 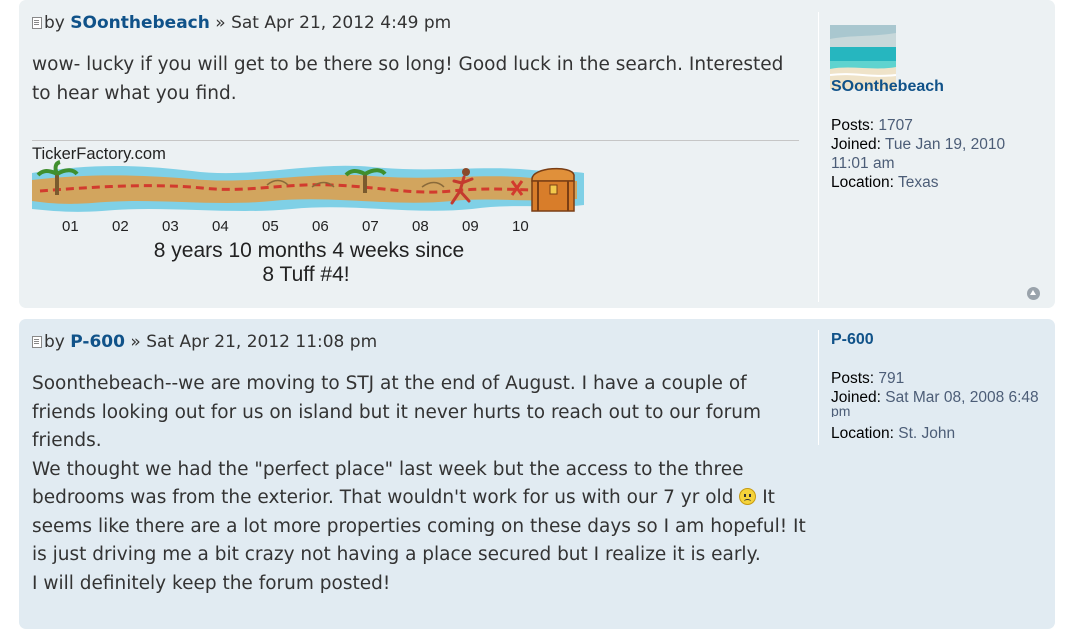 What do you see at coordinates (941, 125) in the screenshot?
I see `profile-posts: Posts: 1707` at bounding box center [941, 125].